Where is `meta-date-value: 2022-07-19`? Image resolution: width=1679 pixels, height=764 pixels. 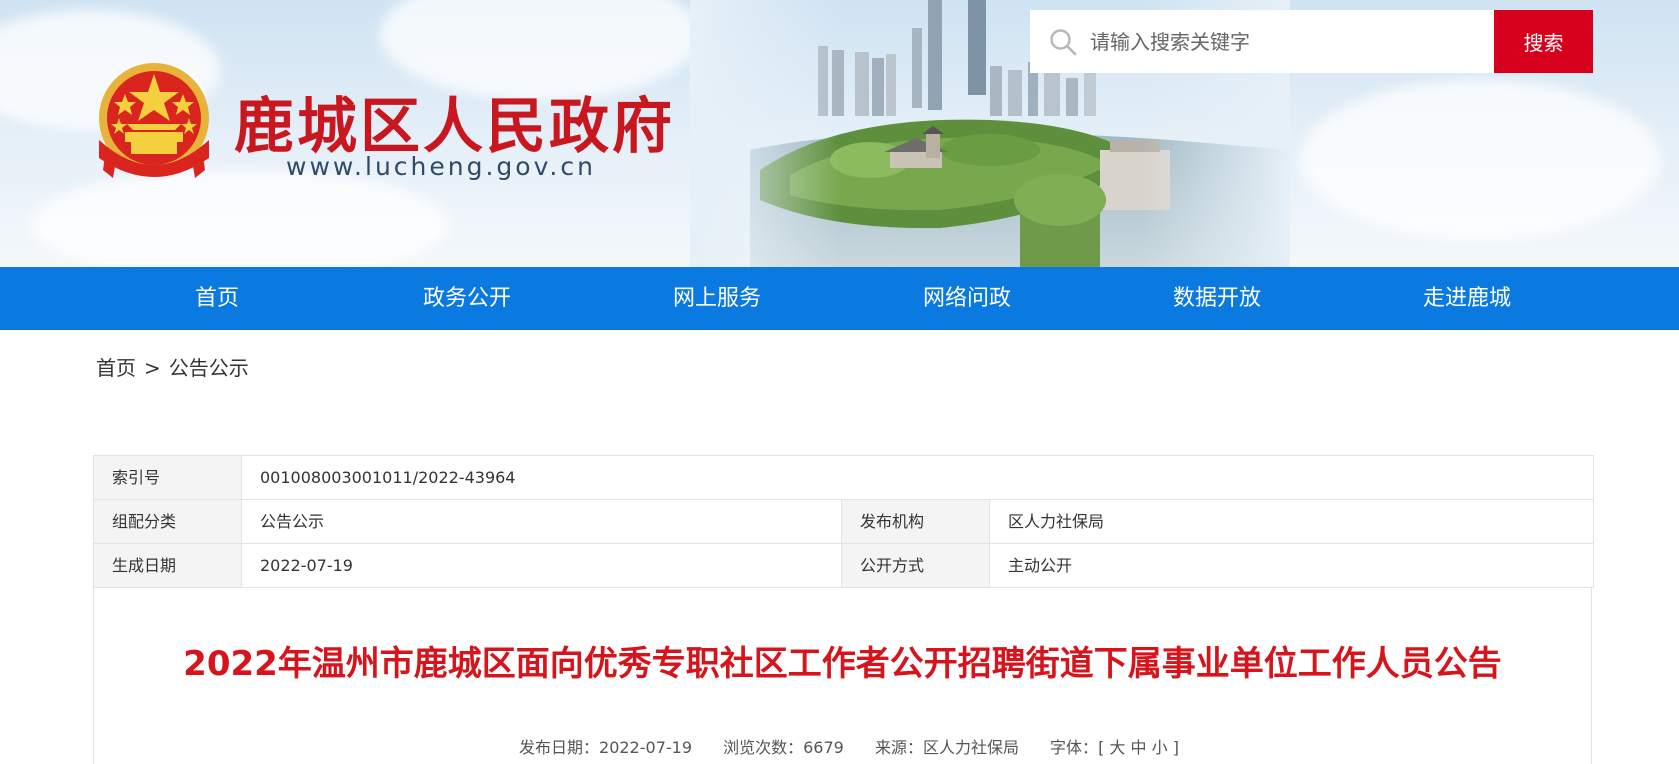
meta-date-value: 2022-07-19 is located at coordinates (542, 565).